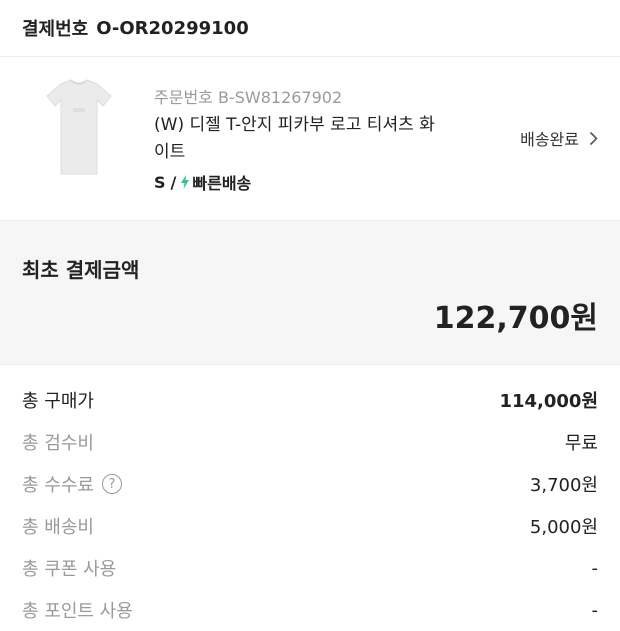 The image size is (620, 631). I want to click on row-value: 5,000원, so click(563, 527).